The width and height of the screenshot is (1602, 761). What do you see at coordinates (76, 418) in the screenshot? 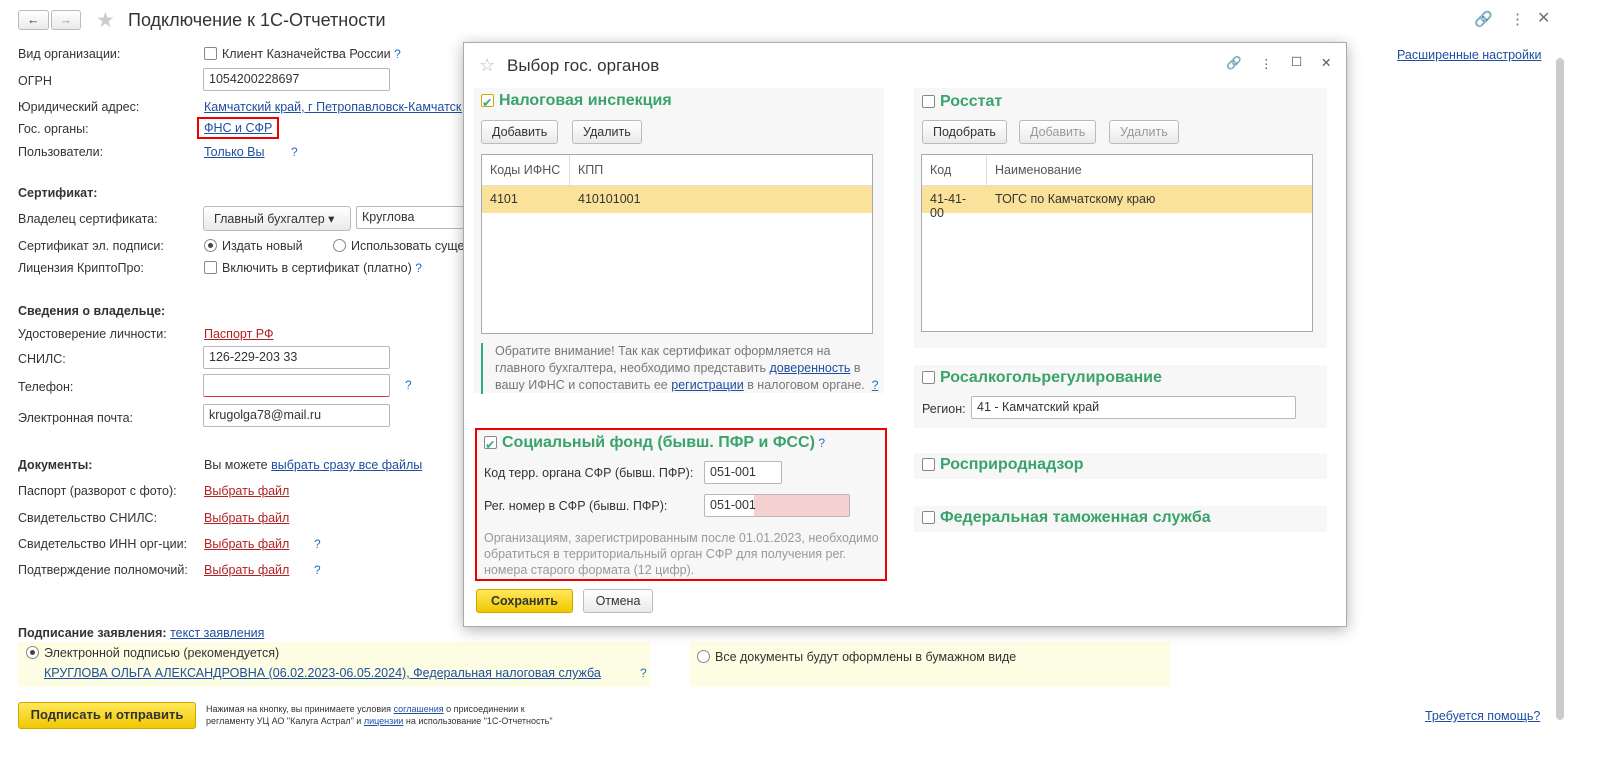
I see `email-label: Электронная почта:` at bounding box center [76, 418].